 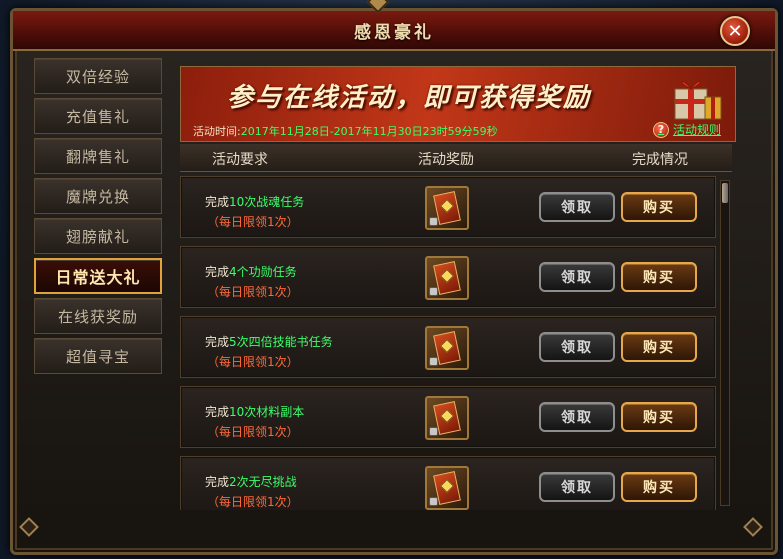 I want to click on scrollbar, so click(x=725, y=343).